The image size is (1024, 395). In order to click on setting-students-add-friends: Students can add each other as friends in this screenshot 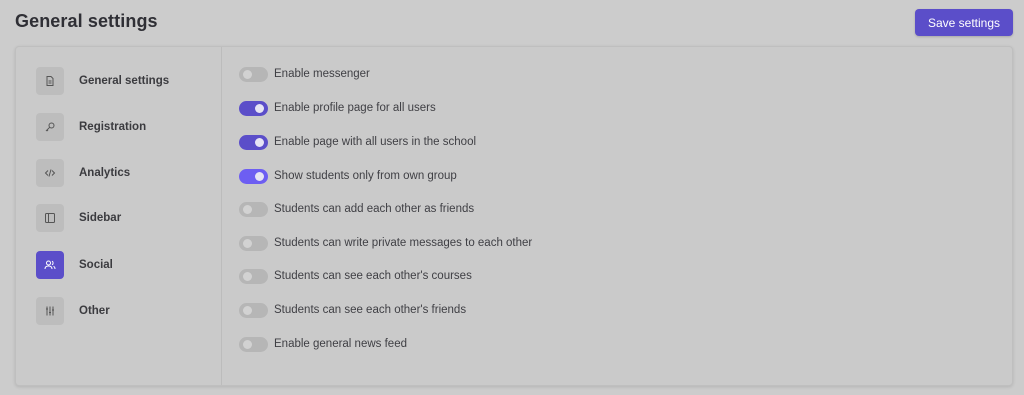, I will do `click(489, 209)`.